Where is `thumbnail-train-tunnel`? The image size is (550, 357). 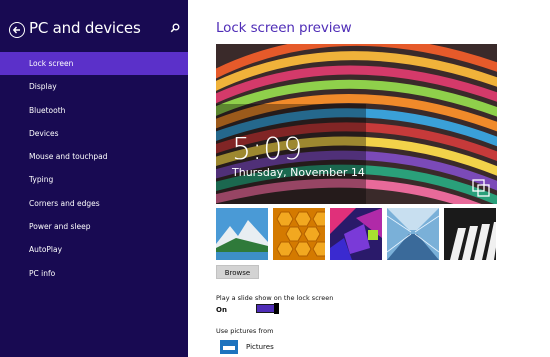
thumbnail-train-tunnel is located at coordinates (413, 234).